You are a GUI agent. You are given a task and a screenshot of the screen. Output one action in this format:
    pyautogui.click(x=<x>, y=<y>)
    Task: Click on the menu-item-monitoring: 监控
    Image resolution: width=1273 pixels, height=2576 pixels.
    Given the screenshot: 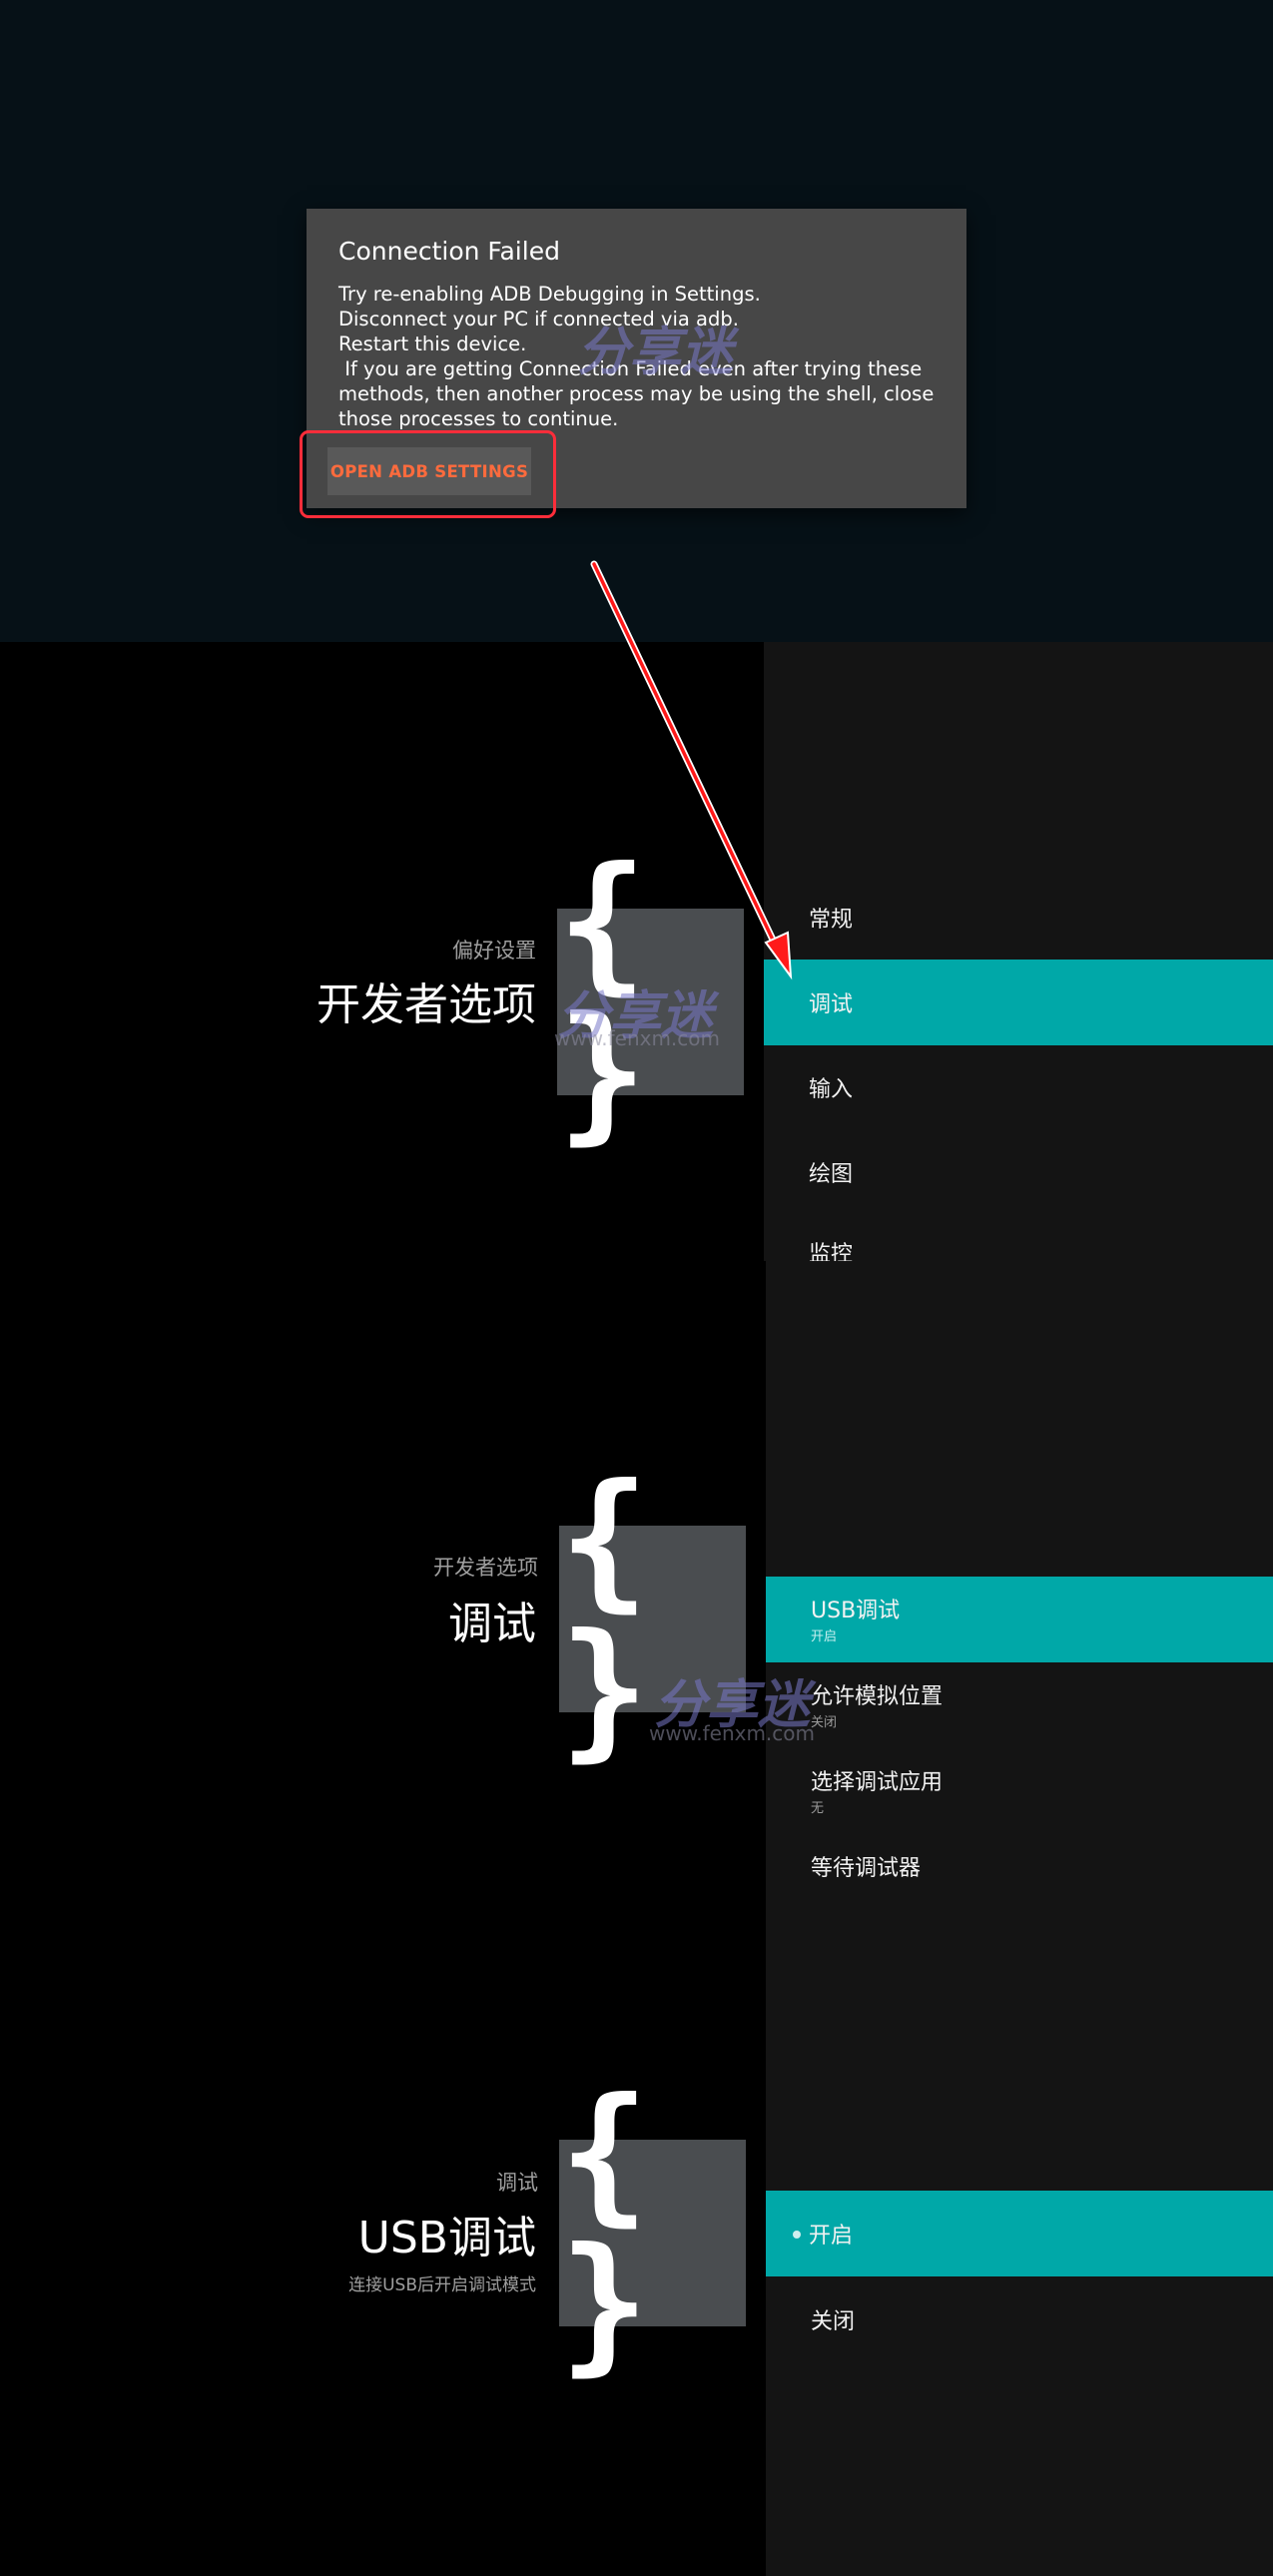 What is the action you would take?
    pyautogui.click(x=1018, y=1237)
    